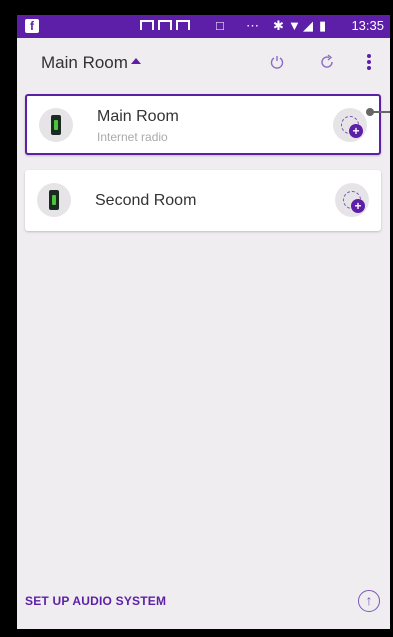 Image resolution: width=393 pixels, height=637 pixels. I want to click on room-card-main: Main Room Internet radio +, so click(203, 124).